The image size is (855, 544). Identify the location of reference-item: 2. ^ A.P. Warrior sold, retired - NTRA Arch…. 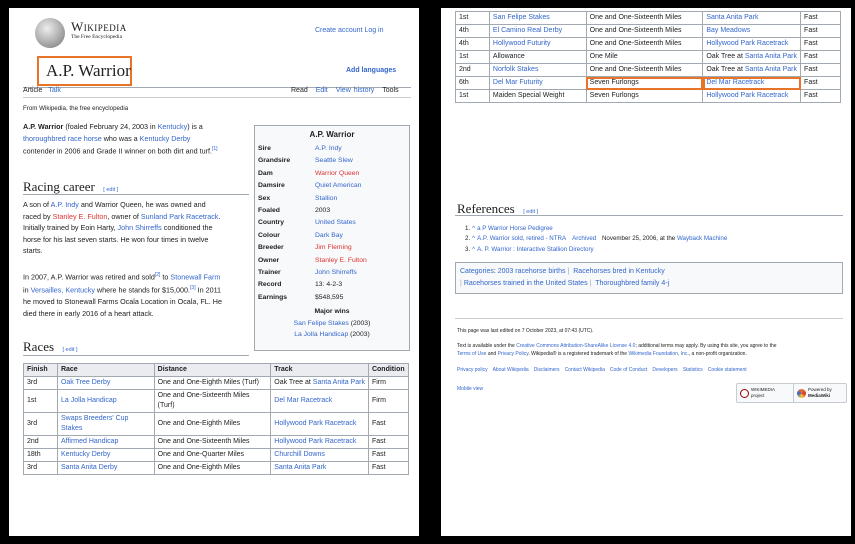
(596, 239).